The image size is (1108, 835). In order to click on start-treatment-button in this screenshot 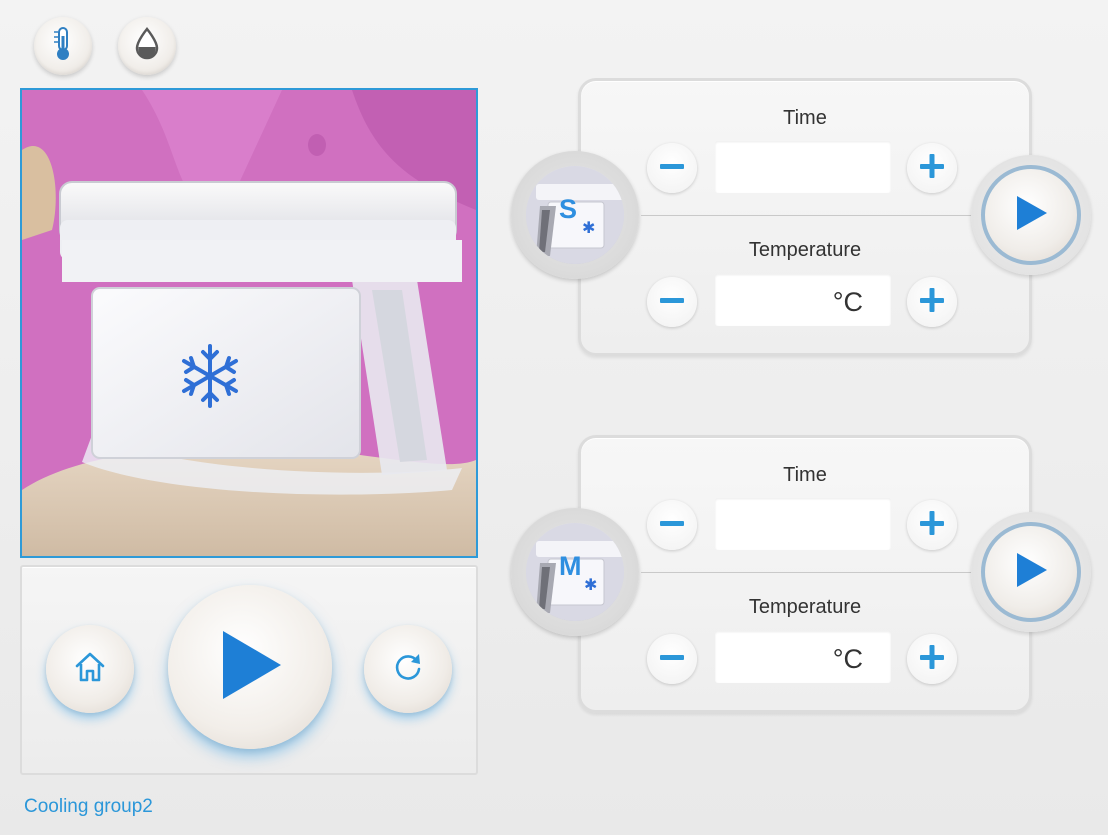, I will do `click(250, 667)`.